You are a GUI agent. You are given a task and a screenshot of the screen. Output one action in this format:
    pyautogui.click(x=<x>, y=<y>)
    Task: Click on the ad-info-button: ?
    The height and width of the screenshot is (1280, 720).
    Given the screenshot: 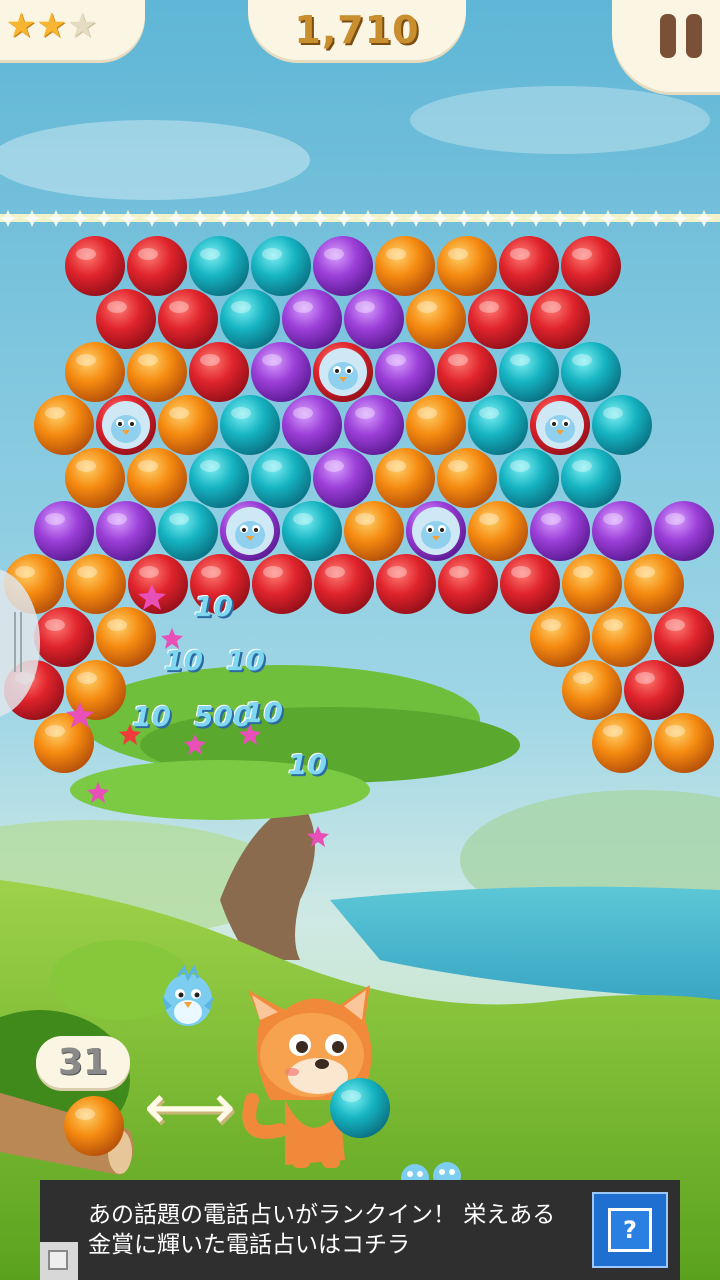 What is the action you would take?
    pyautogui.click(x=630, y=1230)
    